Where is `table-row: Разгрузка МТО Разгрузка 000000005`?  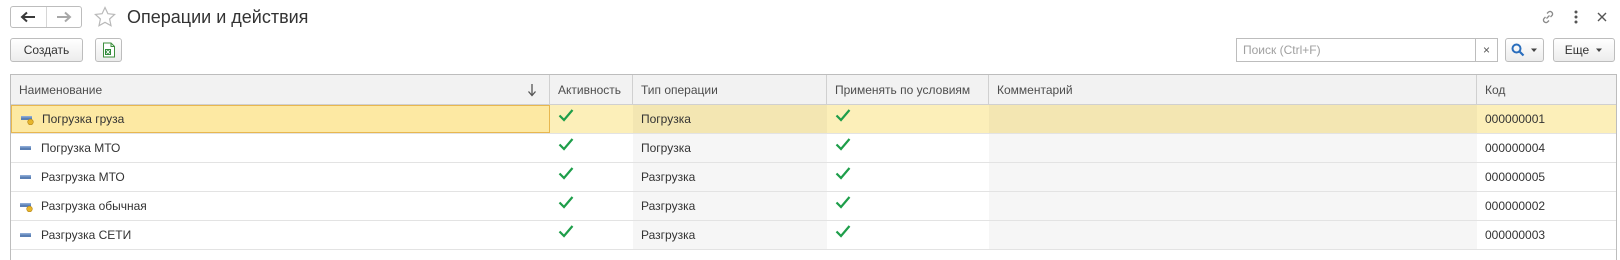
table-row: Разгрузка МТО Разгрузка 000000005 is located at coordinates (813, 177).